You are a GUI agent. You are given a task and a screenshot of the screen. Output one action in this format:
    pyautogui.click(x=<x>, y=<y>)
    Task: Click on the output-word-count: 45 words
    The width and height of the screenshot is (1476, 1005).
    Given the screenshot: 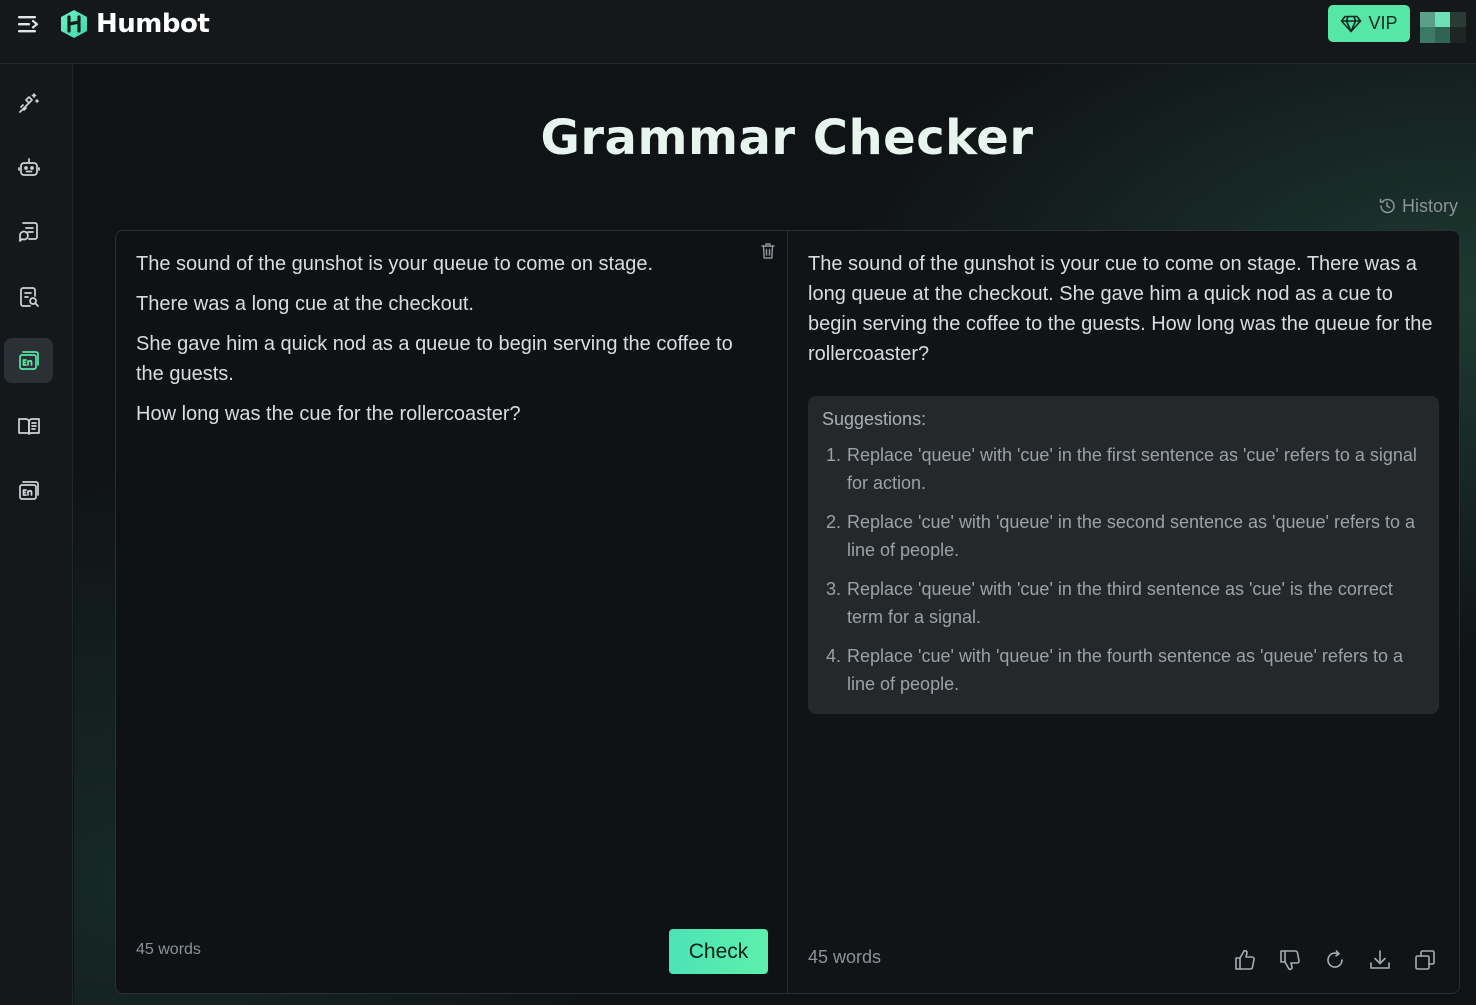 What is the action you would take?
    pyautogui.click(x=845, y=957)
    